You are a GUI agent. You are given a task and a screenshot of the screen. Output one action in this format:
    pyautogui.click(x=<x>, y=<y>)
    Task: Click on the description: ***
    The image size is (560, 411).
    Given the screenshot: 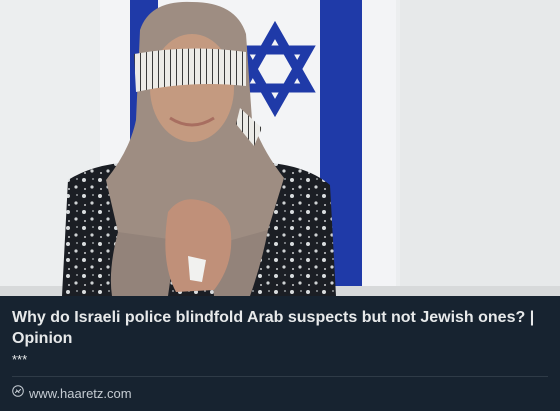 What is the action you would take?
    pyautogui.click(x=20, y=359)
    